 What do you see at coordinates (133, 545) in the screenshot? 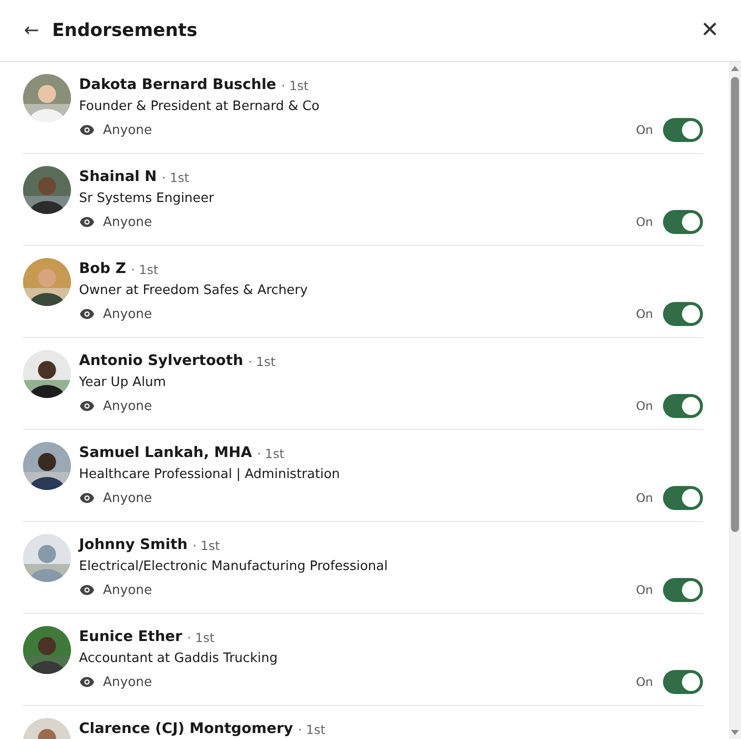
I see `person-name: Johnny Smith` at bounding box center [133, 545].